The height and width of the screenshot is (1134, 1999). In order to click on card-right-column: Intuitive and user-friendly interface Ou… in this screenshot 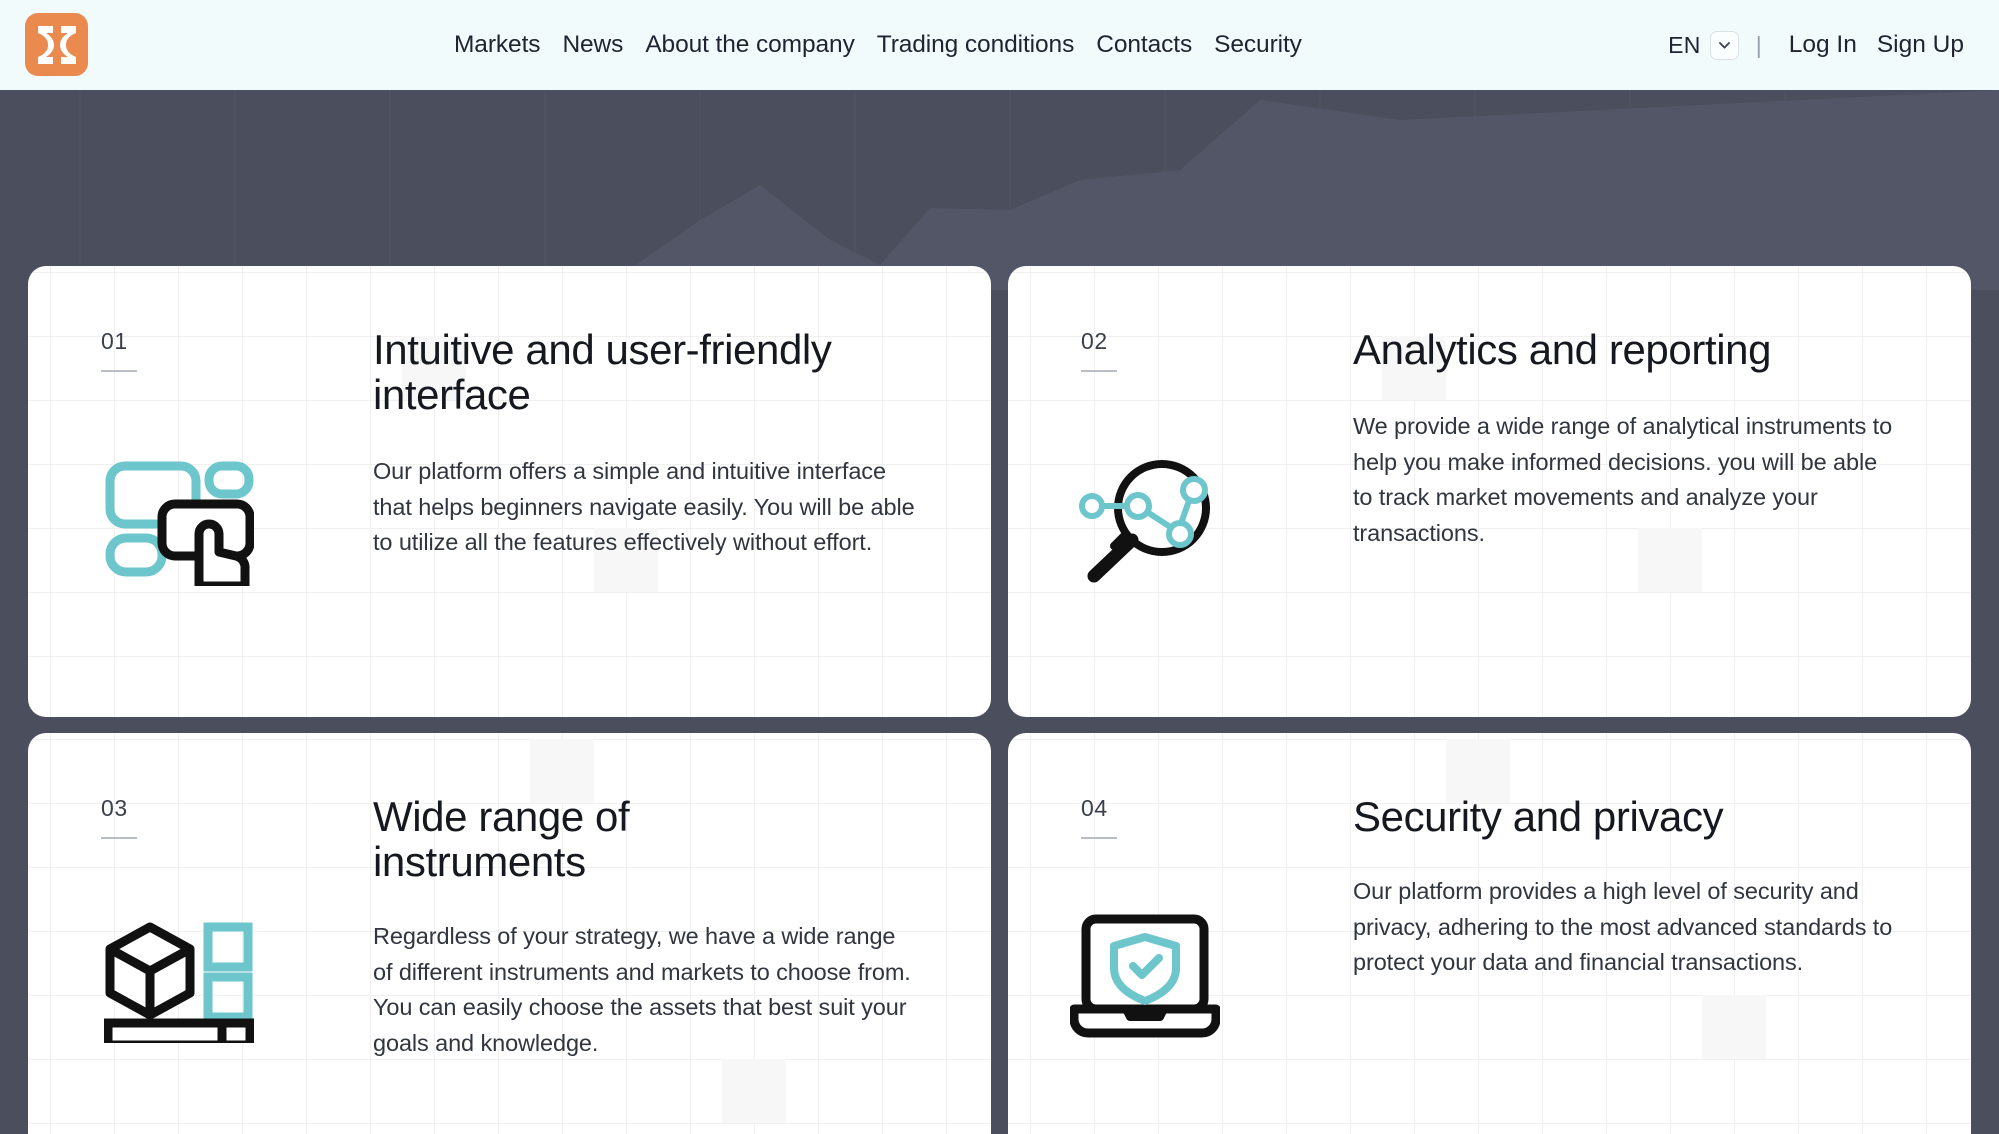, I will do `click(682, 491)`.